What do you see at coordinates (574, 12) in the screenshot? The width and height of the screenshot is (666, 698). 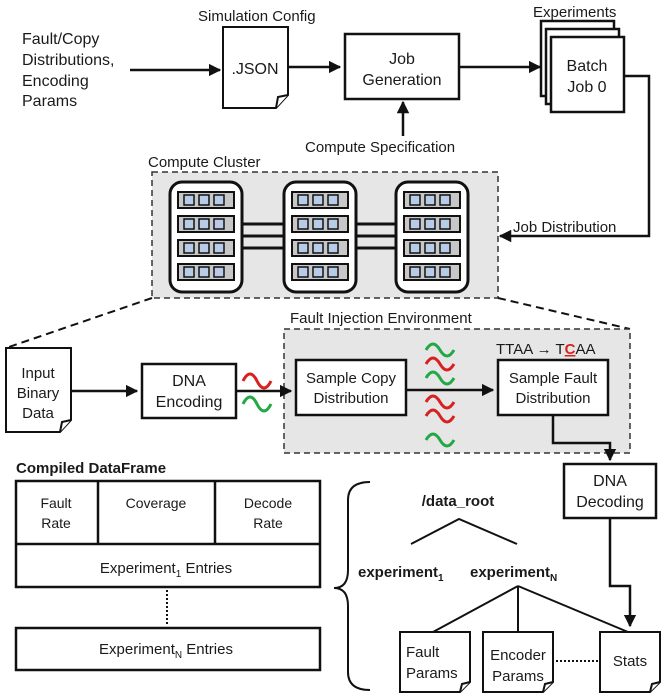 I see `experiments-label: Experiments` at bounding box center [574, 12].